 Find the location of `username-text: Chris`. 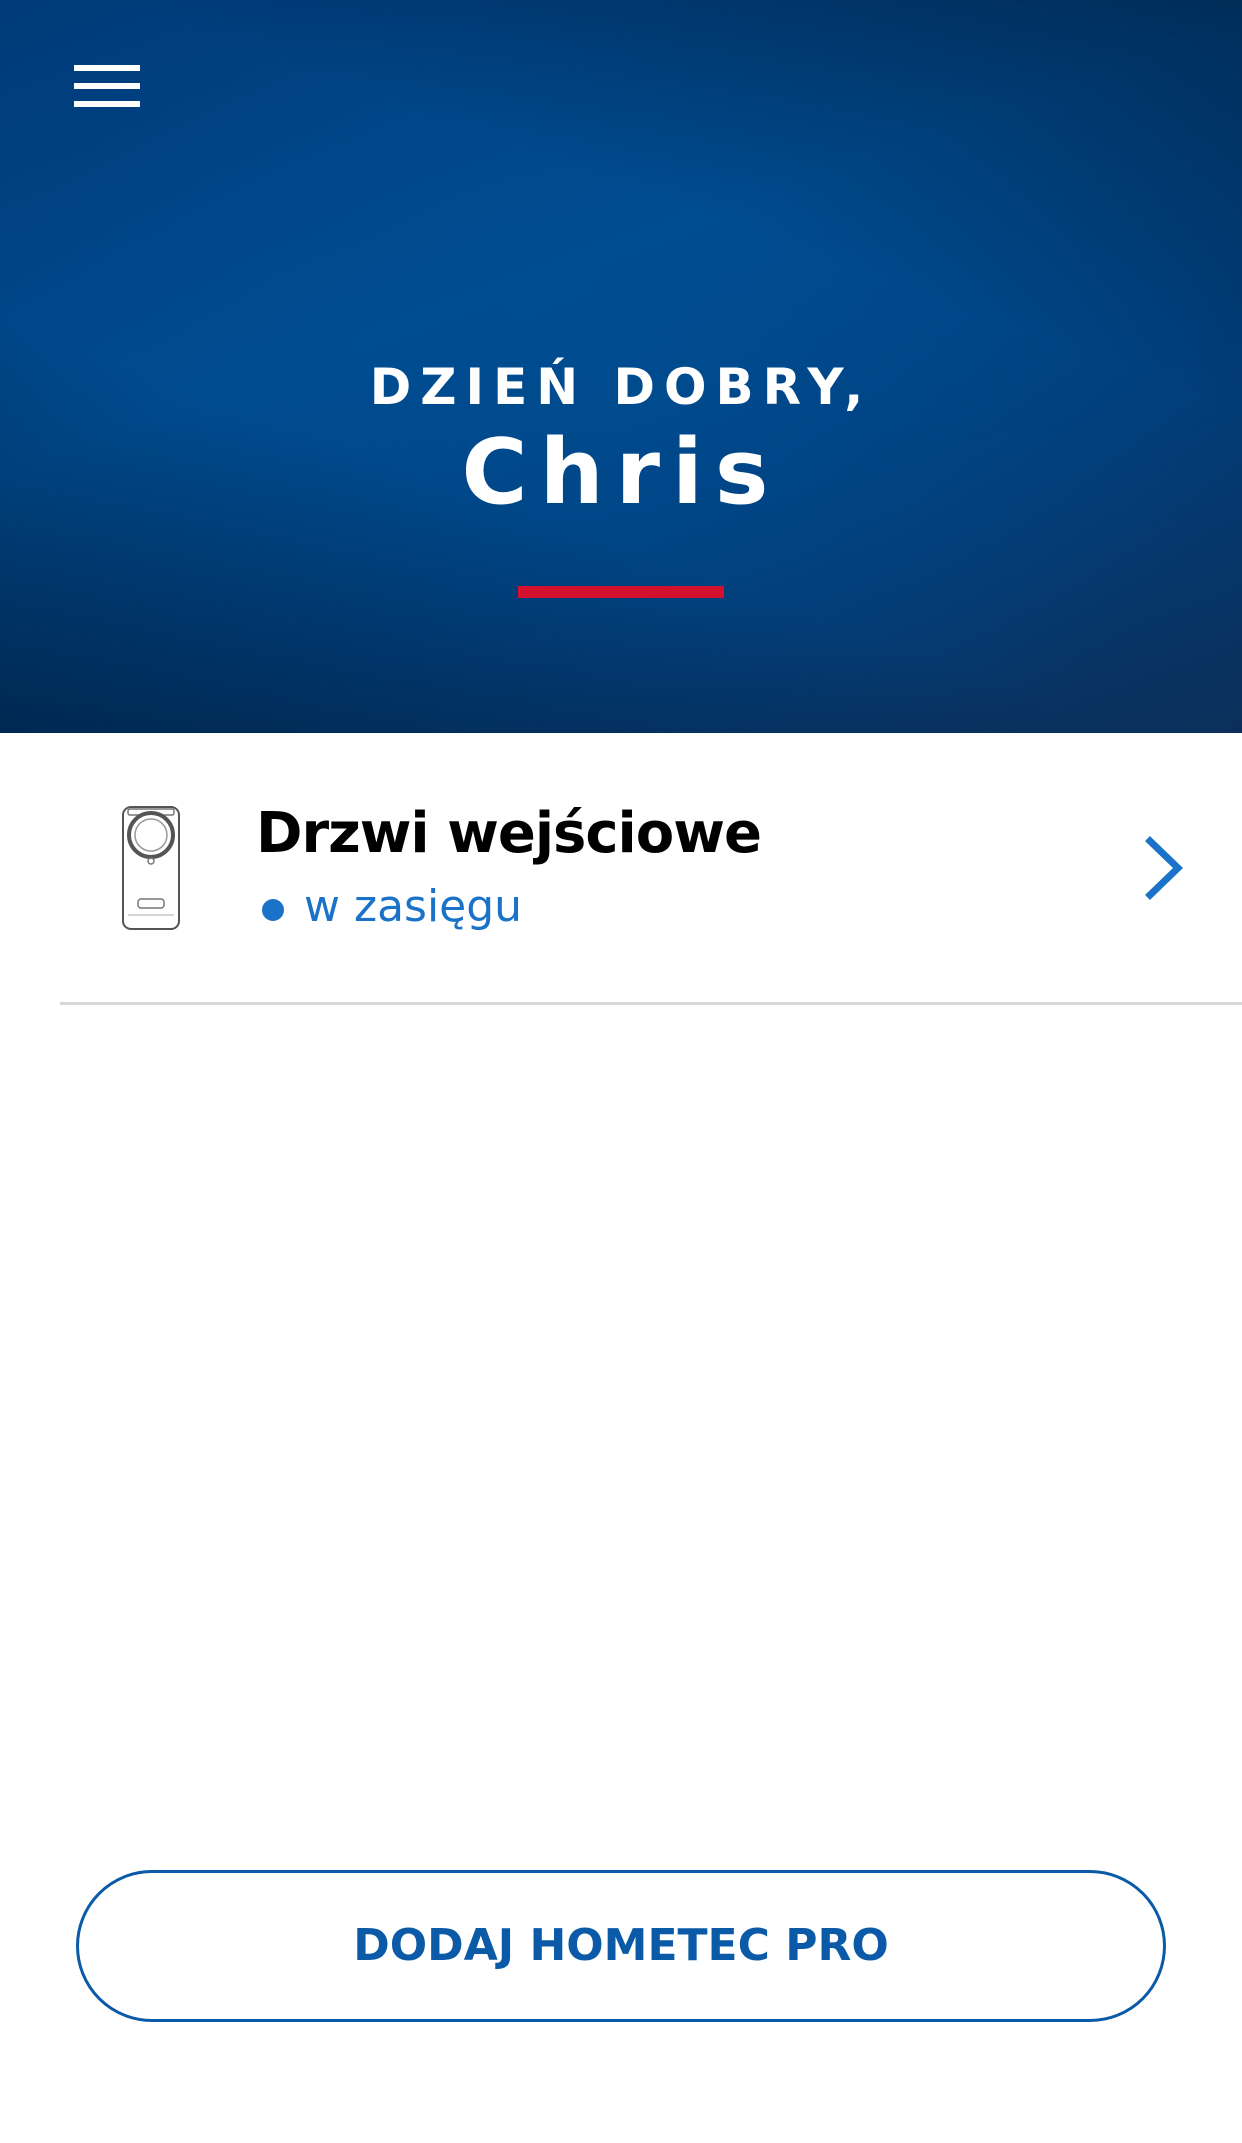

username-text: Chris is located at coordinates (621, 472).